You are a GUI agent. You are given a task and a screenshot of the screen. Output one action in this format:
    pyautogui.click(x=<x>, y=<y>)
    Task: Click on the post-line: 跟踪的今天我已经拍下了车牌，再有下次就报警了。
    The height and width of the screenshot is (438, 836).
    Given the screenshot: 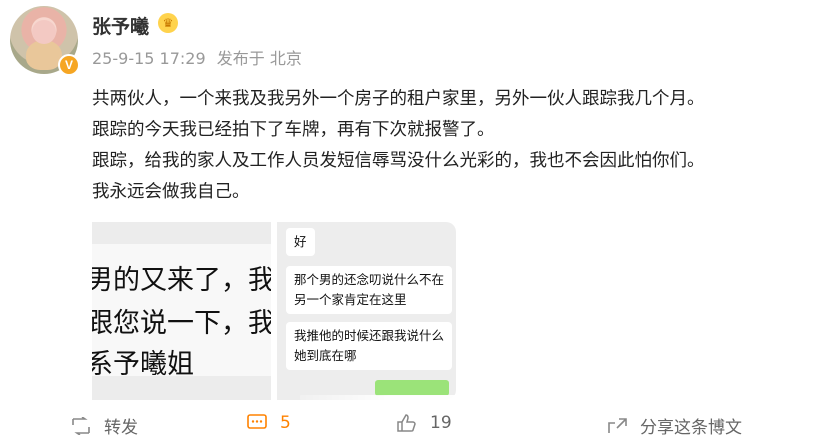 What is the action you would take?
    pyautogui.click(x=293, y=130)
    